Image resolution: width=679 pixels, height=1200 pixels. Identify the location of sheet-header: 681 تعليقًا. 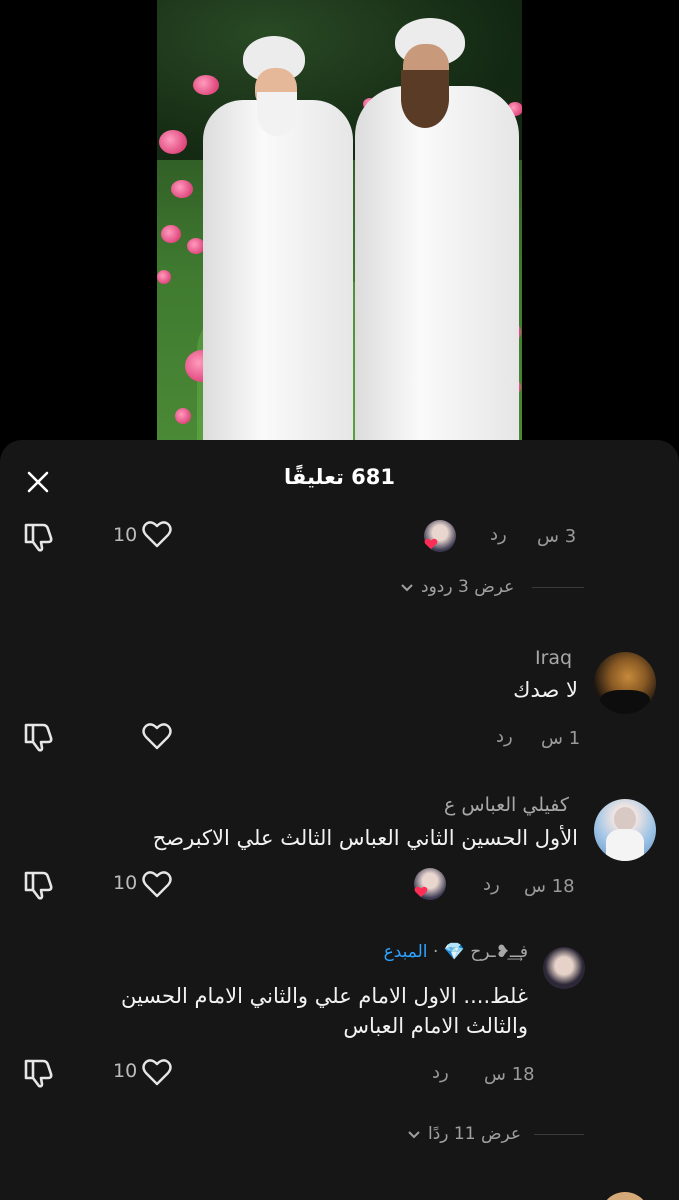
(339, 480).